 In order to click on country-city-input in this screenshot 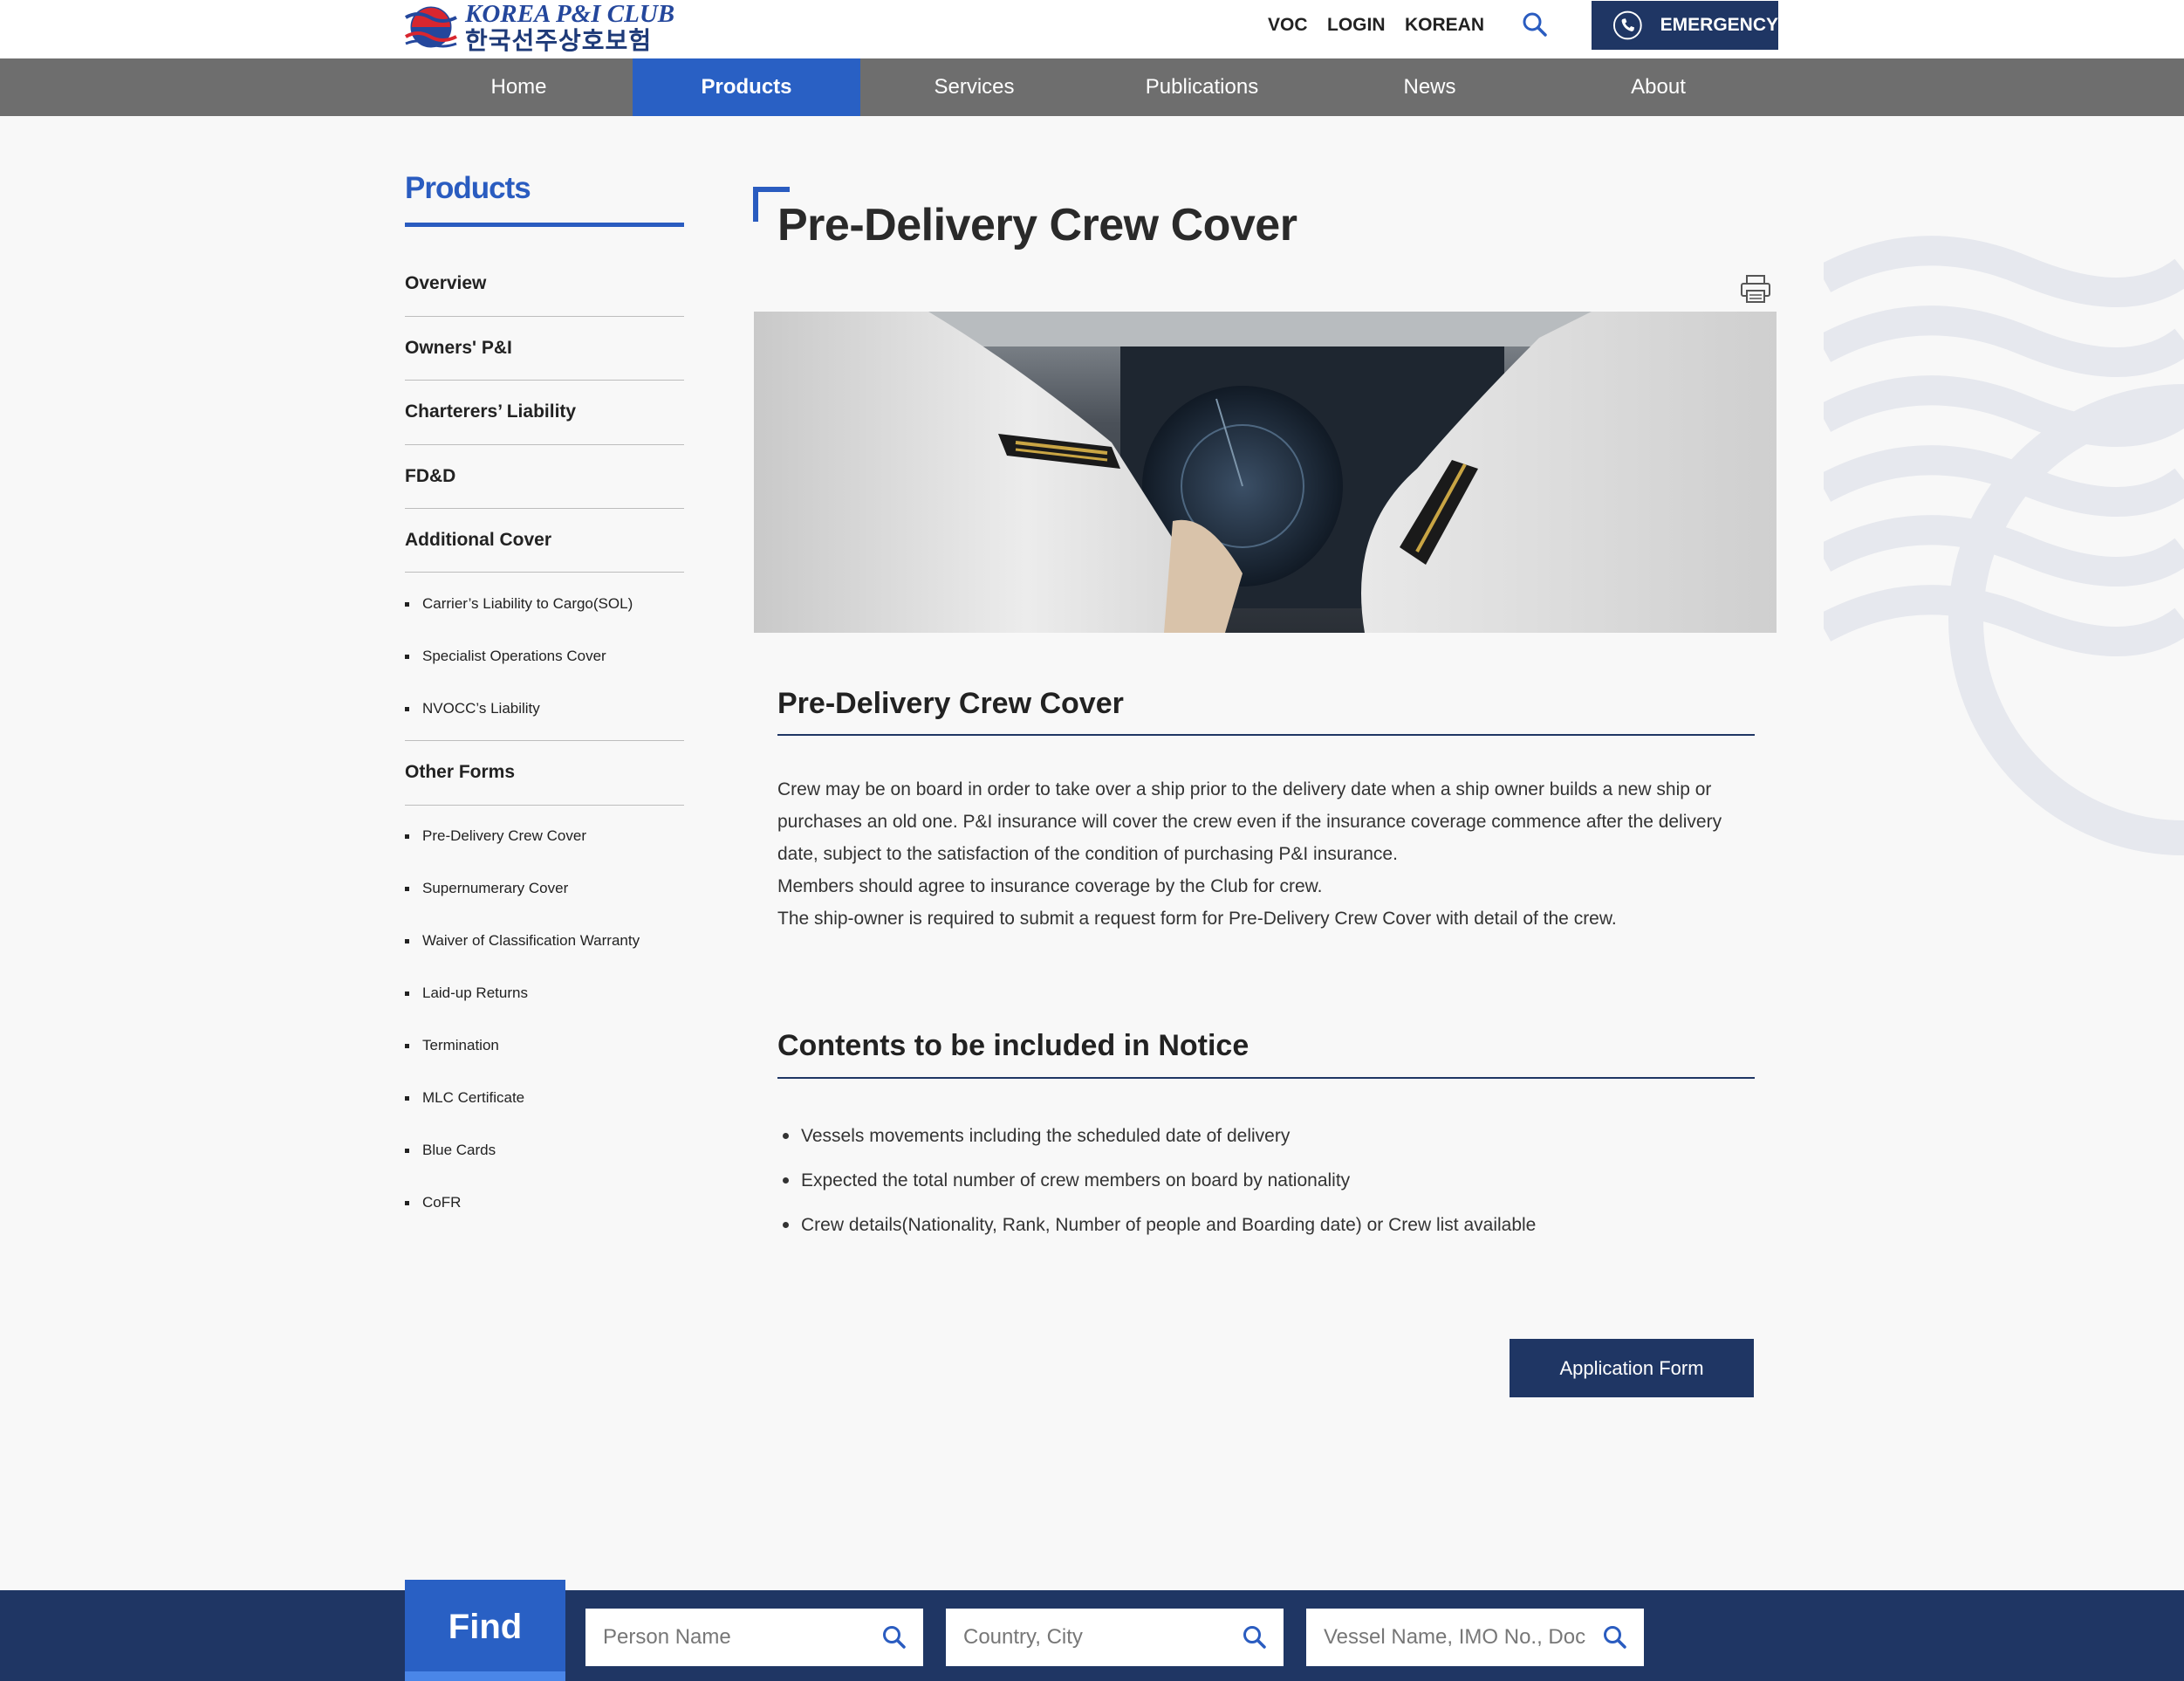, I will do `click(1085, 1637)`.